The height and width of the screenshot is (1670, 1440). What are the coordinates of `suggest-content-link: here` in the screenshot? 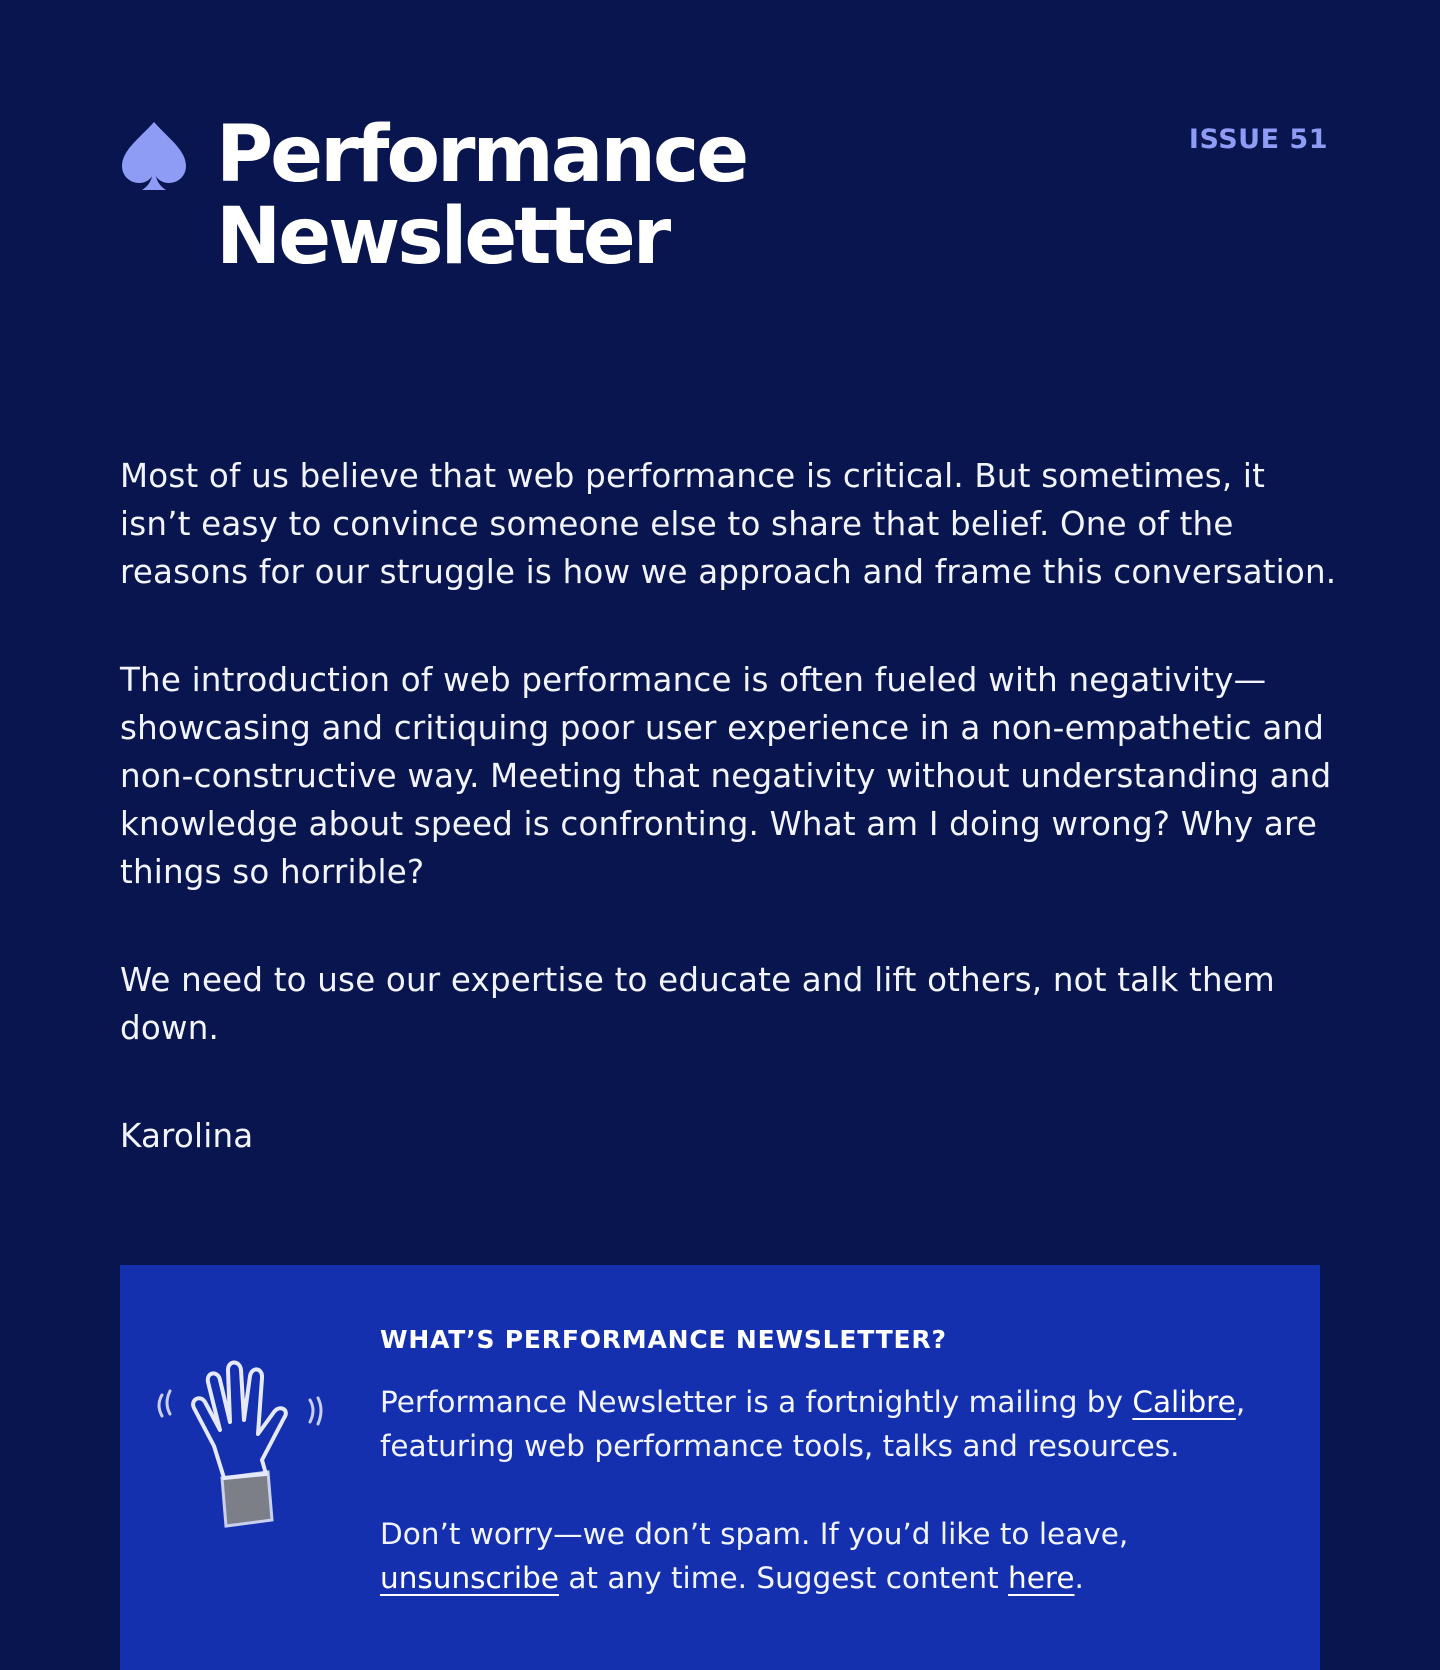 It's located at (1041, 1578).